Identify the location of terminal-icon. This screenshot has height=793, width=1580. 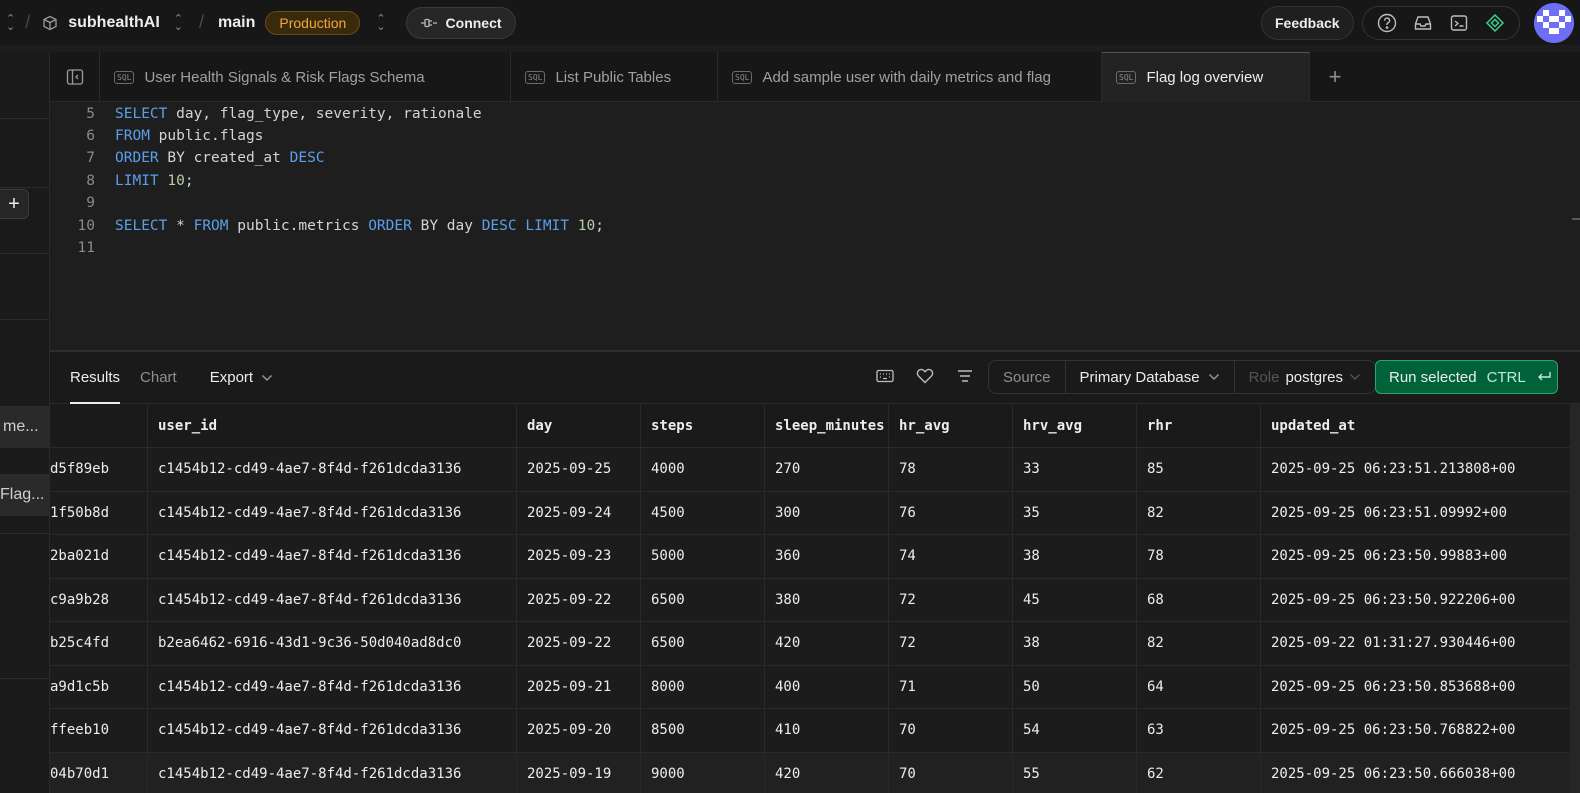
(1459, 23).